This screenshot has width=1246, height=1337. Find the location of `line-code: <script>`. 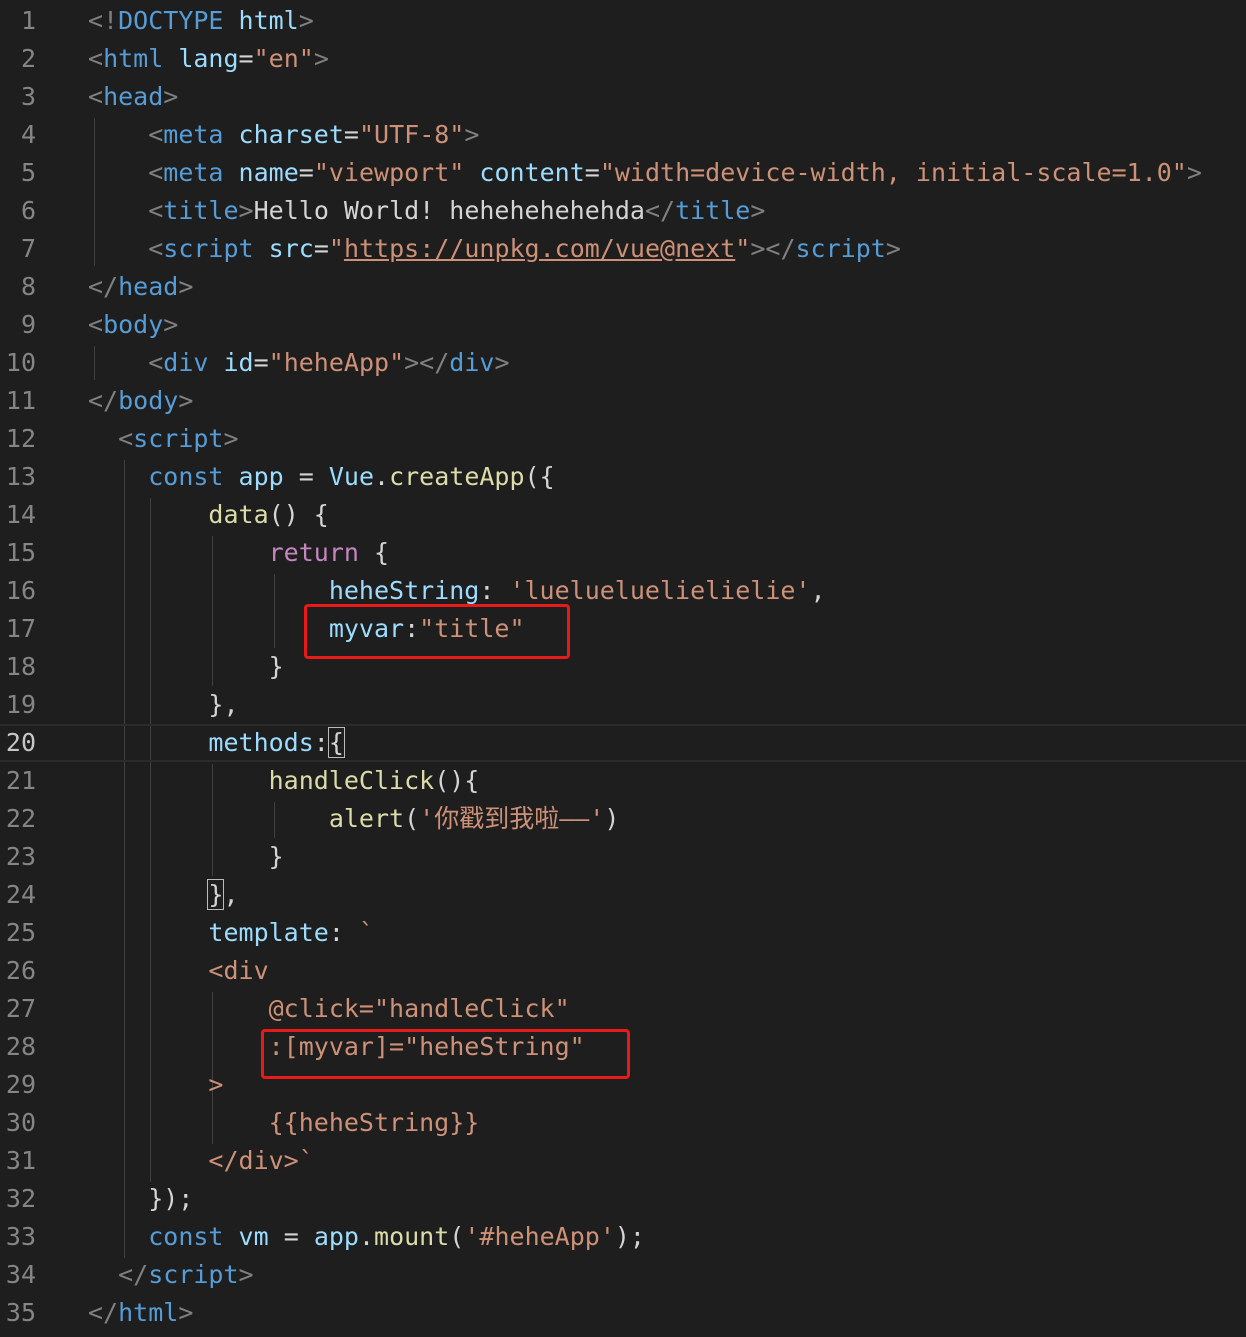

line-code: <script> is located at coordinates (163, 439).